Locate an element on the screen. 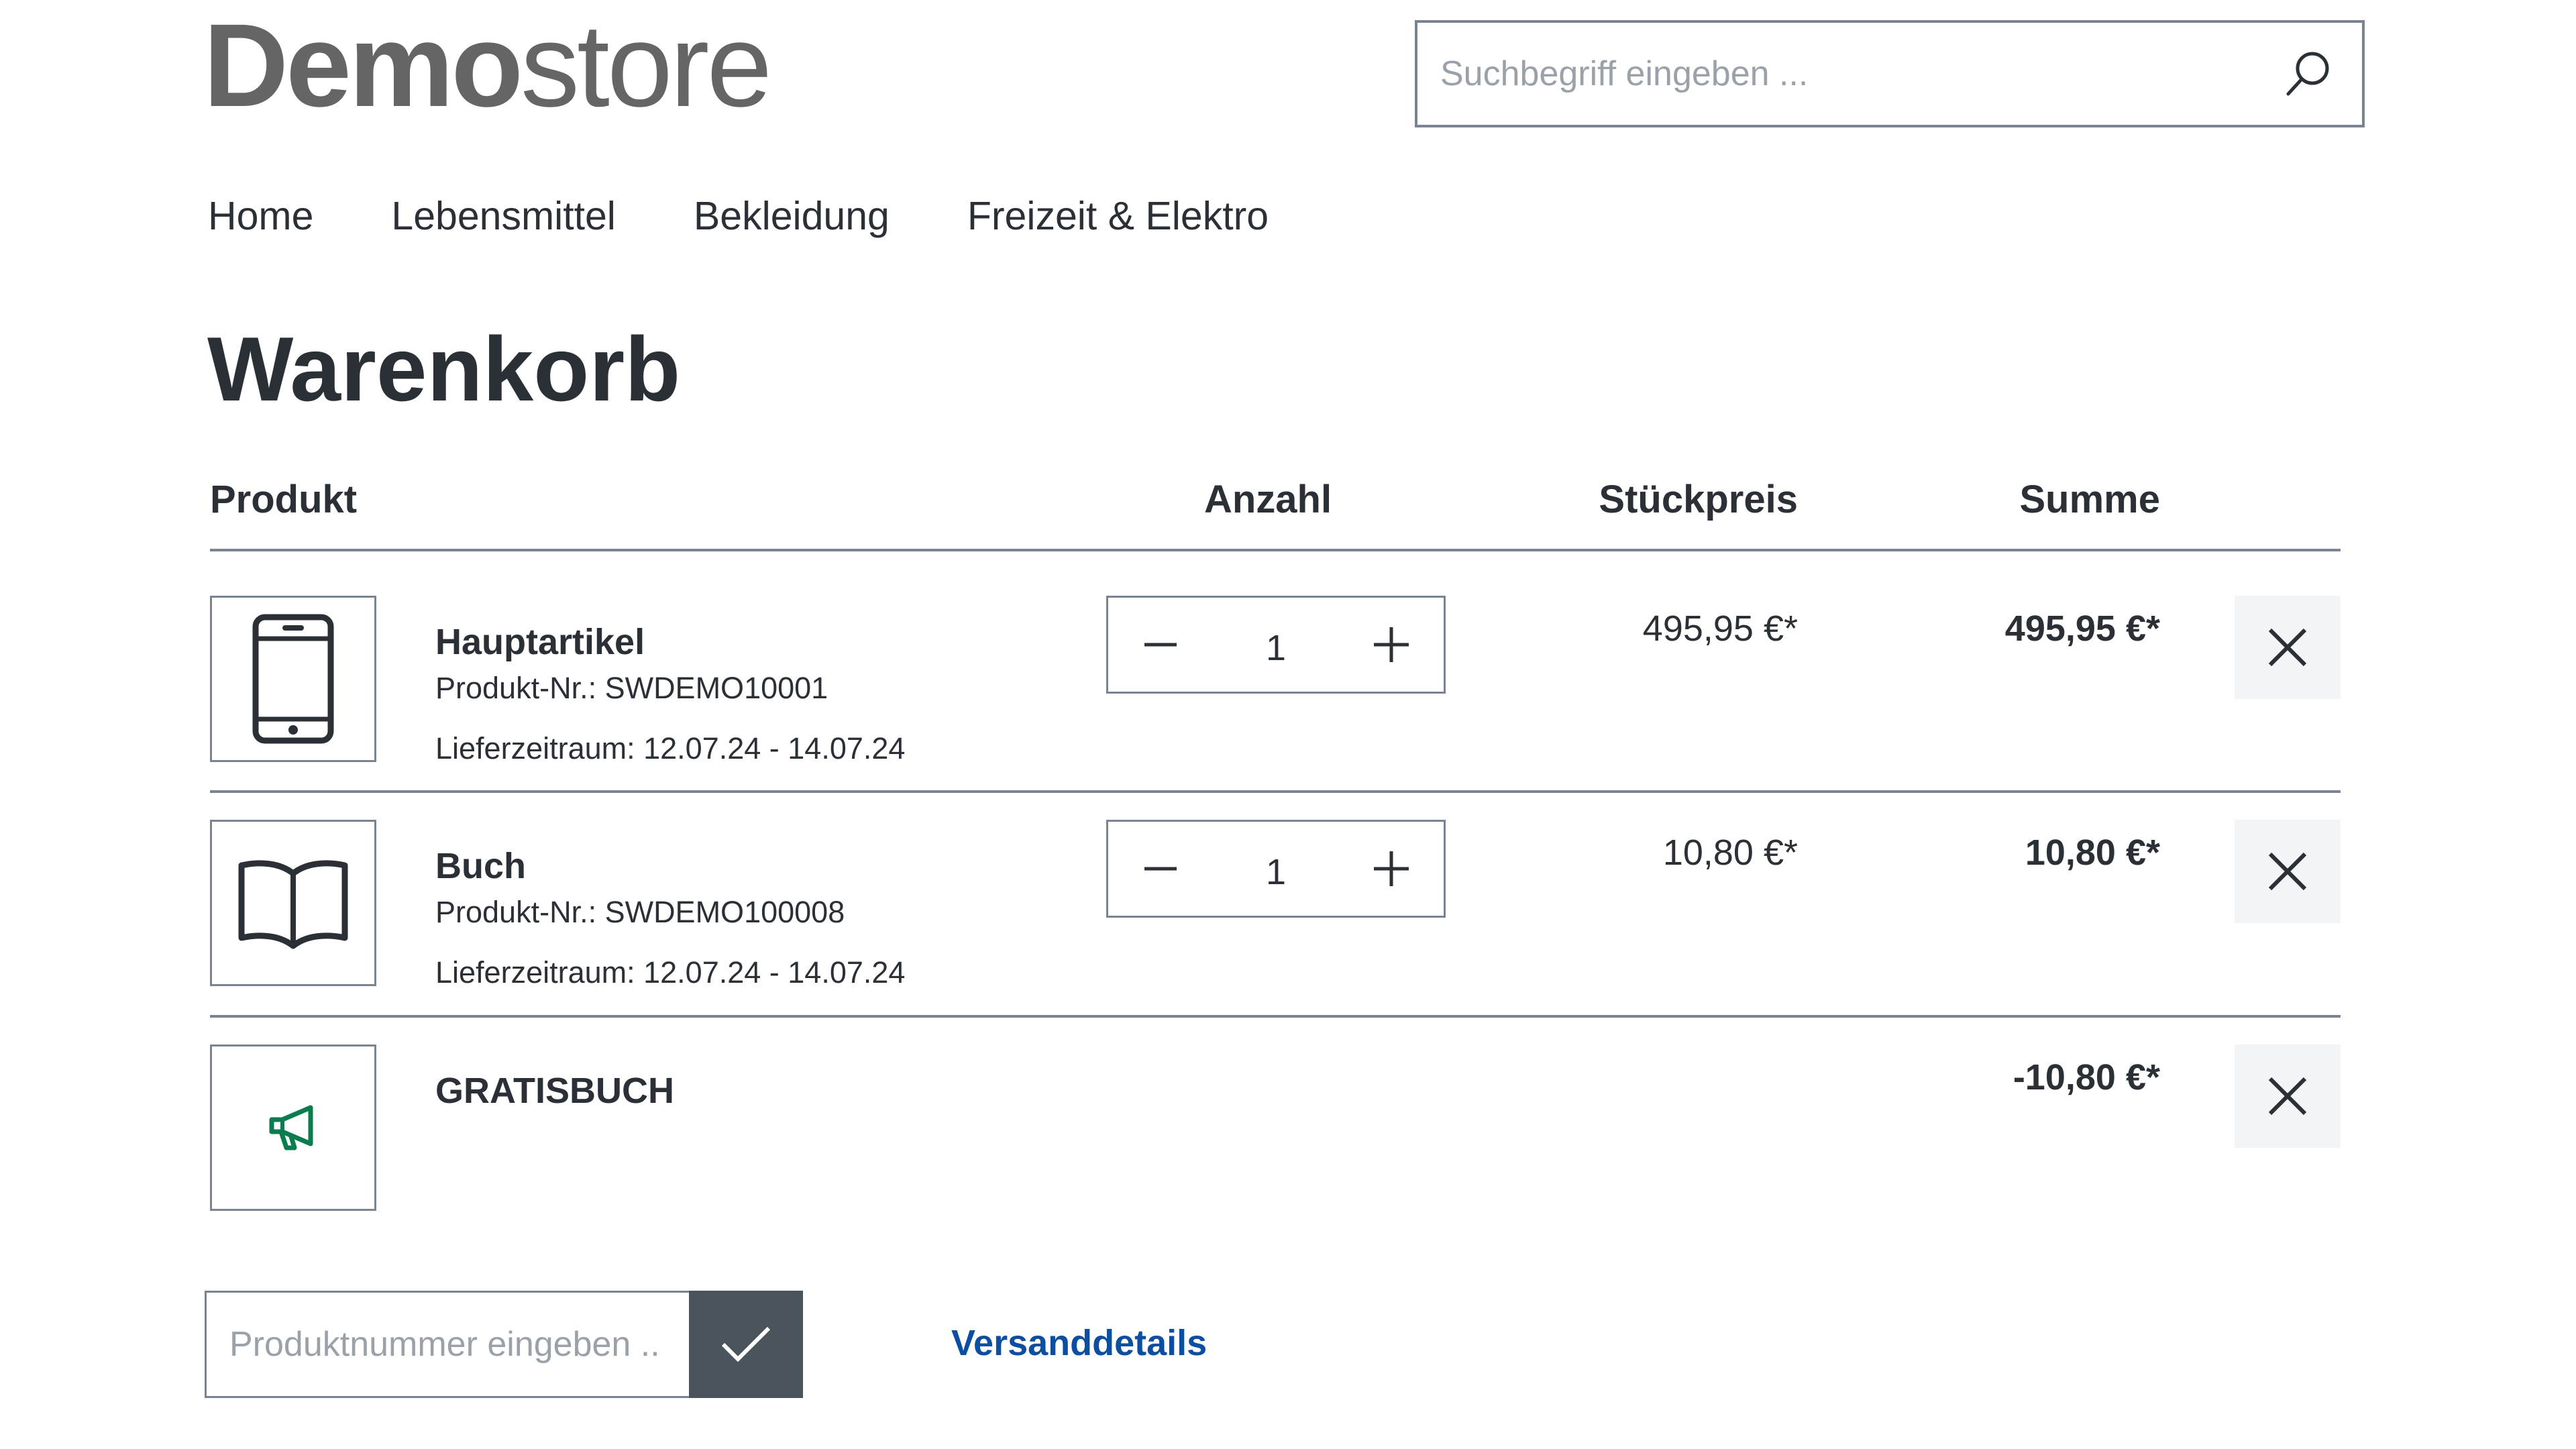 The height and width of the screenshot is (1449, 2576). nav-item-bekleidung: Bekleidung is located at coordinates (792, 216).